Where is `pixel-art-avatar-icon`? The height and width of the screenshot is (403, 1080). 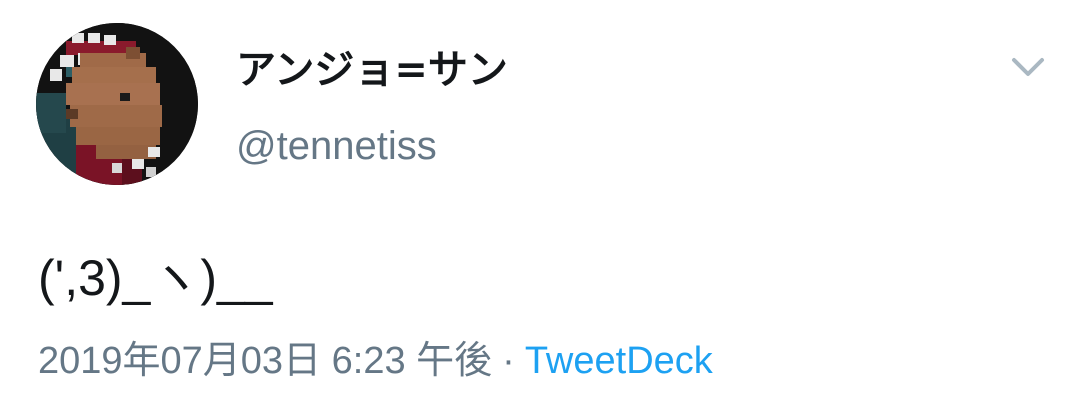 pixel-art-avatar-icon is located at coordinates (117, 104).